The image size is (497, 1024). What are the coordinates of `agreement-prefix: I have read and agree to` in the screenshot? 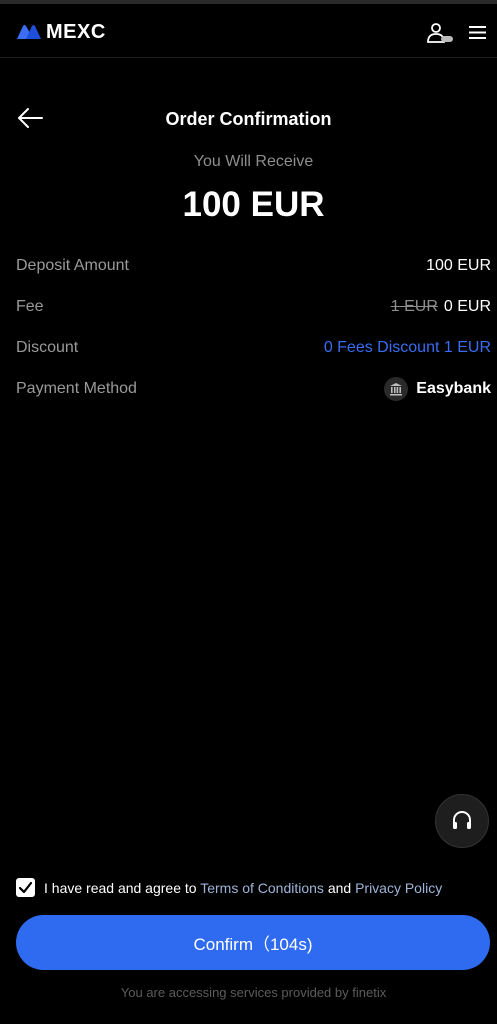 It's located at (120, 887).